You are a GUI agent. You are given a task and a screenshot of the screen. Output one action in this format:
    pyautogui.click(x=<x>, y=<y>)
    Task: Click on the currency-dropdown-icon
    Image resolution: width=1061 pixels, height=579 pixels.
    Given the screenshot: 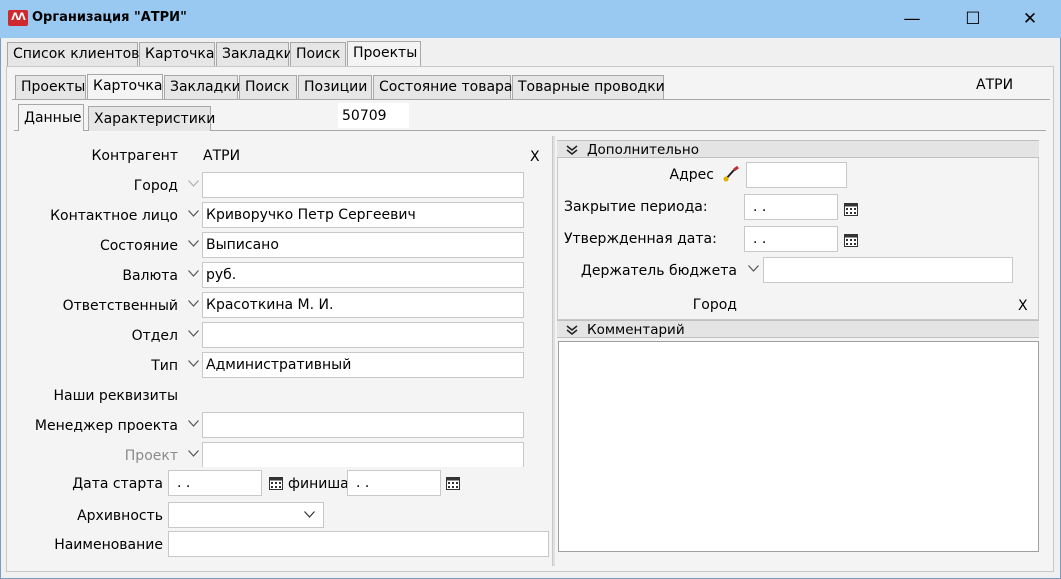 What is the action you would take?
    pyautogui.click(x=193, y=275)
    